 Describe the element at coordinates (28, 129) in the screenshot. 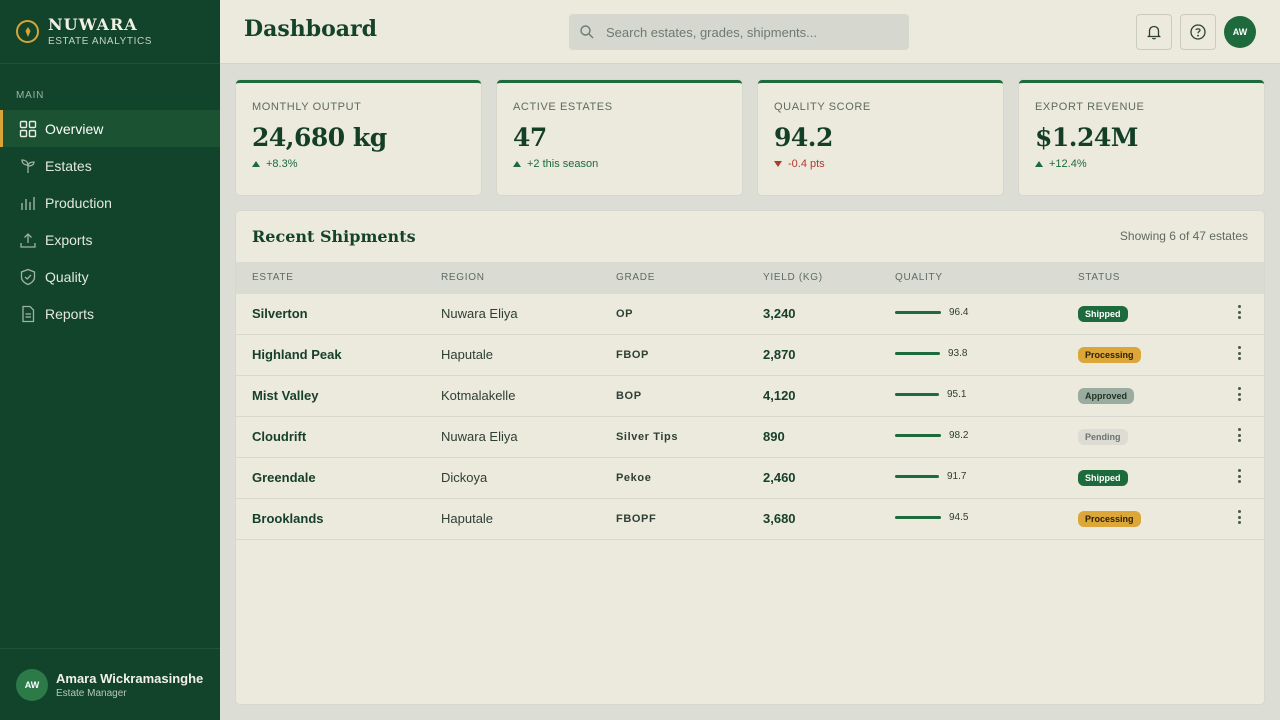

I see `grid-icon` at that location.